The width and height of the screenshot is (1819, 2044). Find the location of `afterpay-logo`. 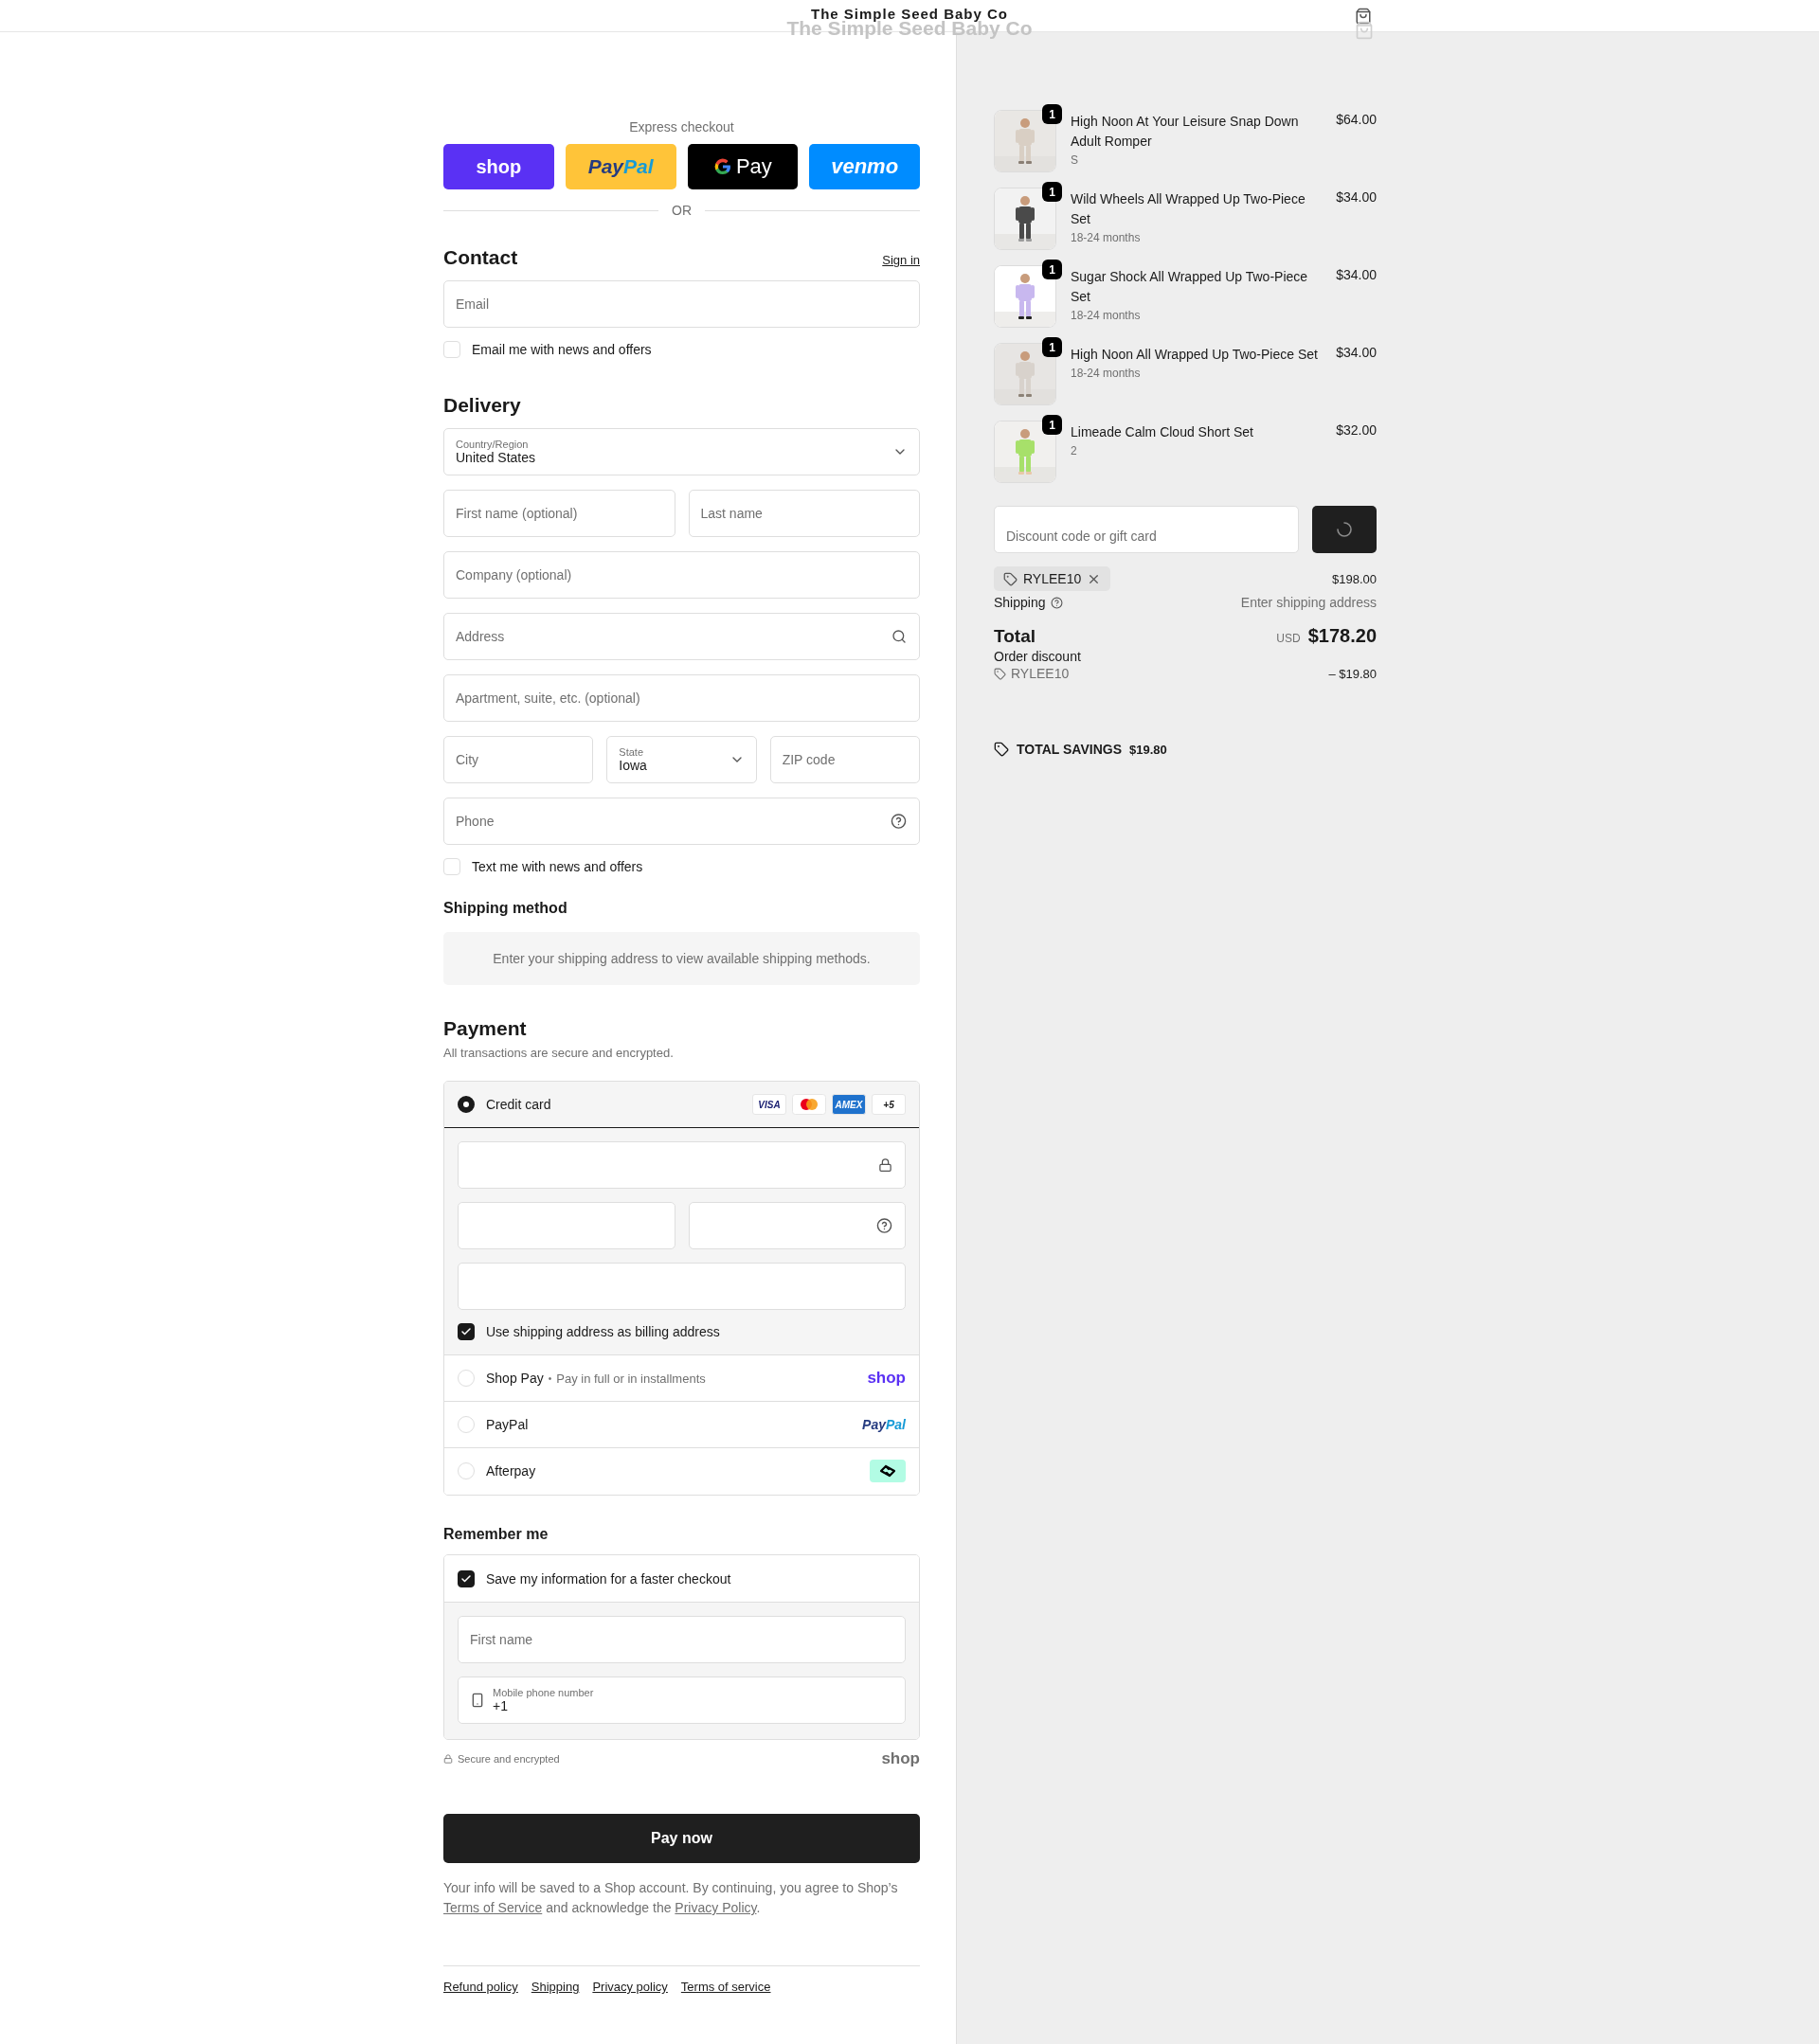

afterpay-logo is located at coordinates (888, 1471).